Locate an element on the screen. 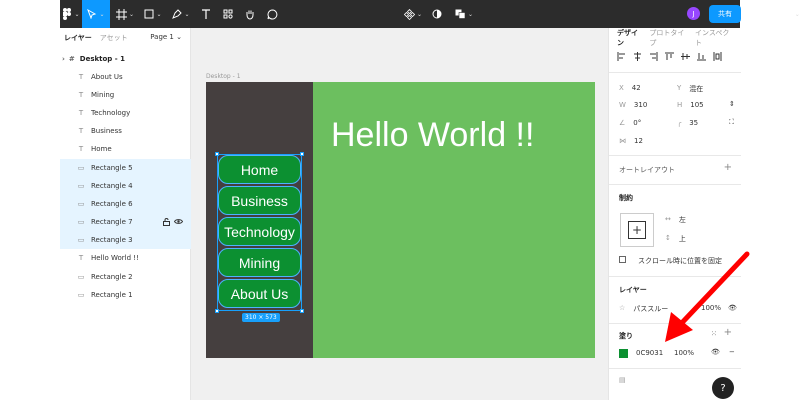 The height and width of the screenshot is (400, 800). divider is located at coordinates (675, 276).